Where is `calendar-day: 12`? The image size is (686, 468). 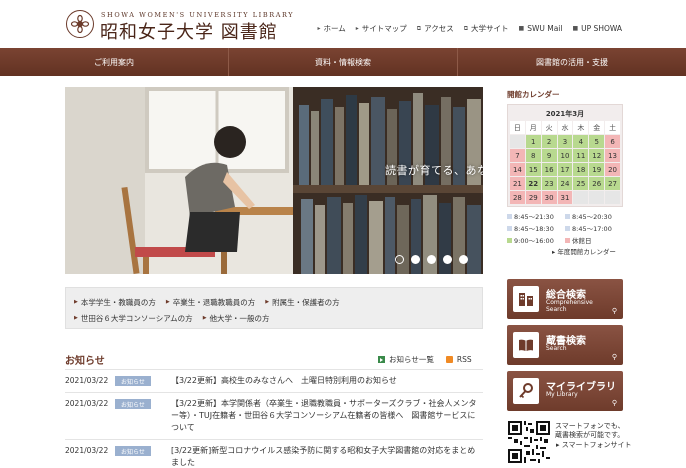
calendar-day: 12 is located at coordinates (597, 155).